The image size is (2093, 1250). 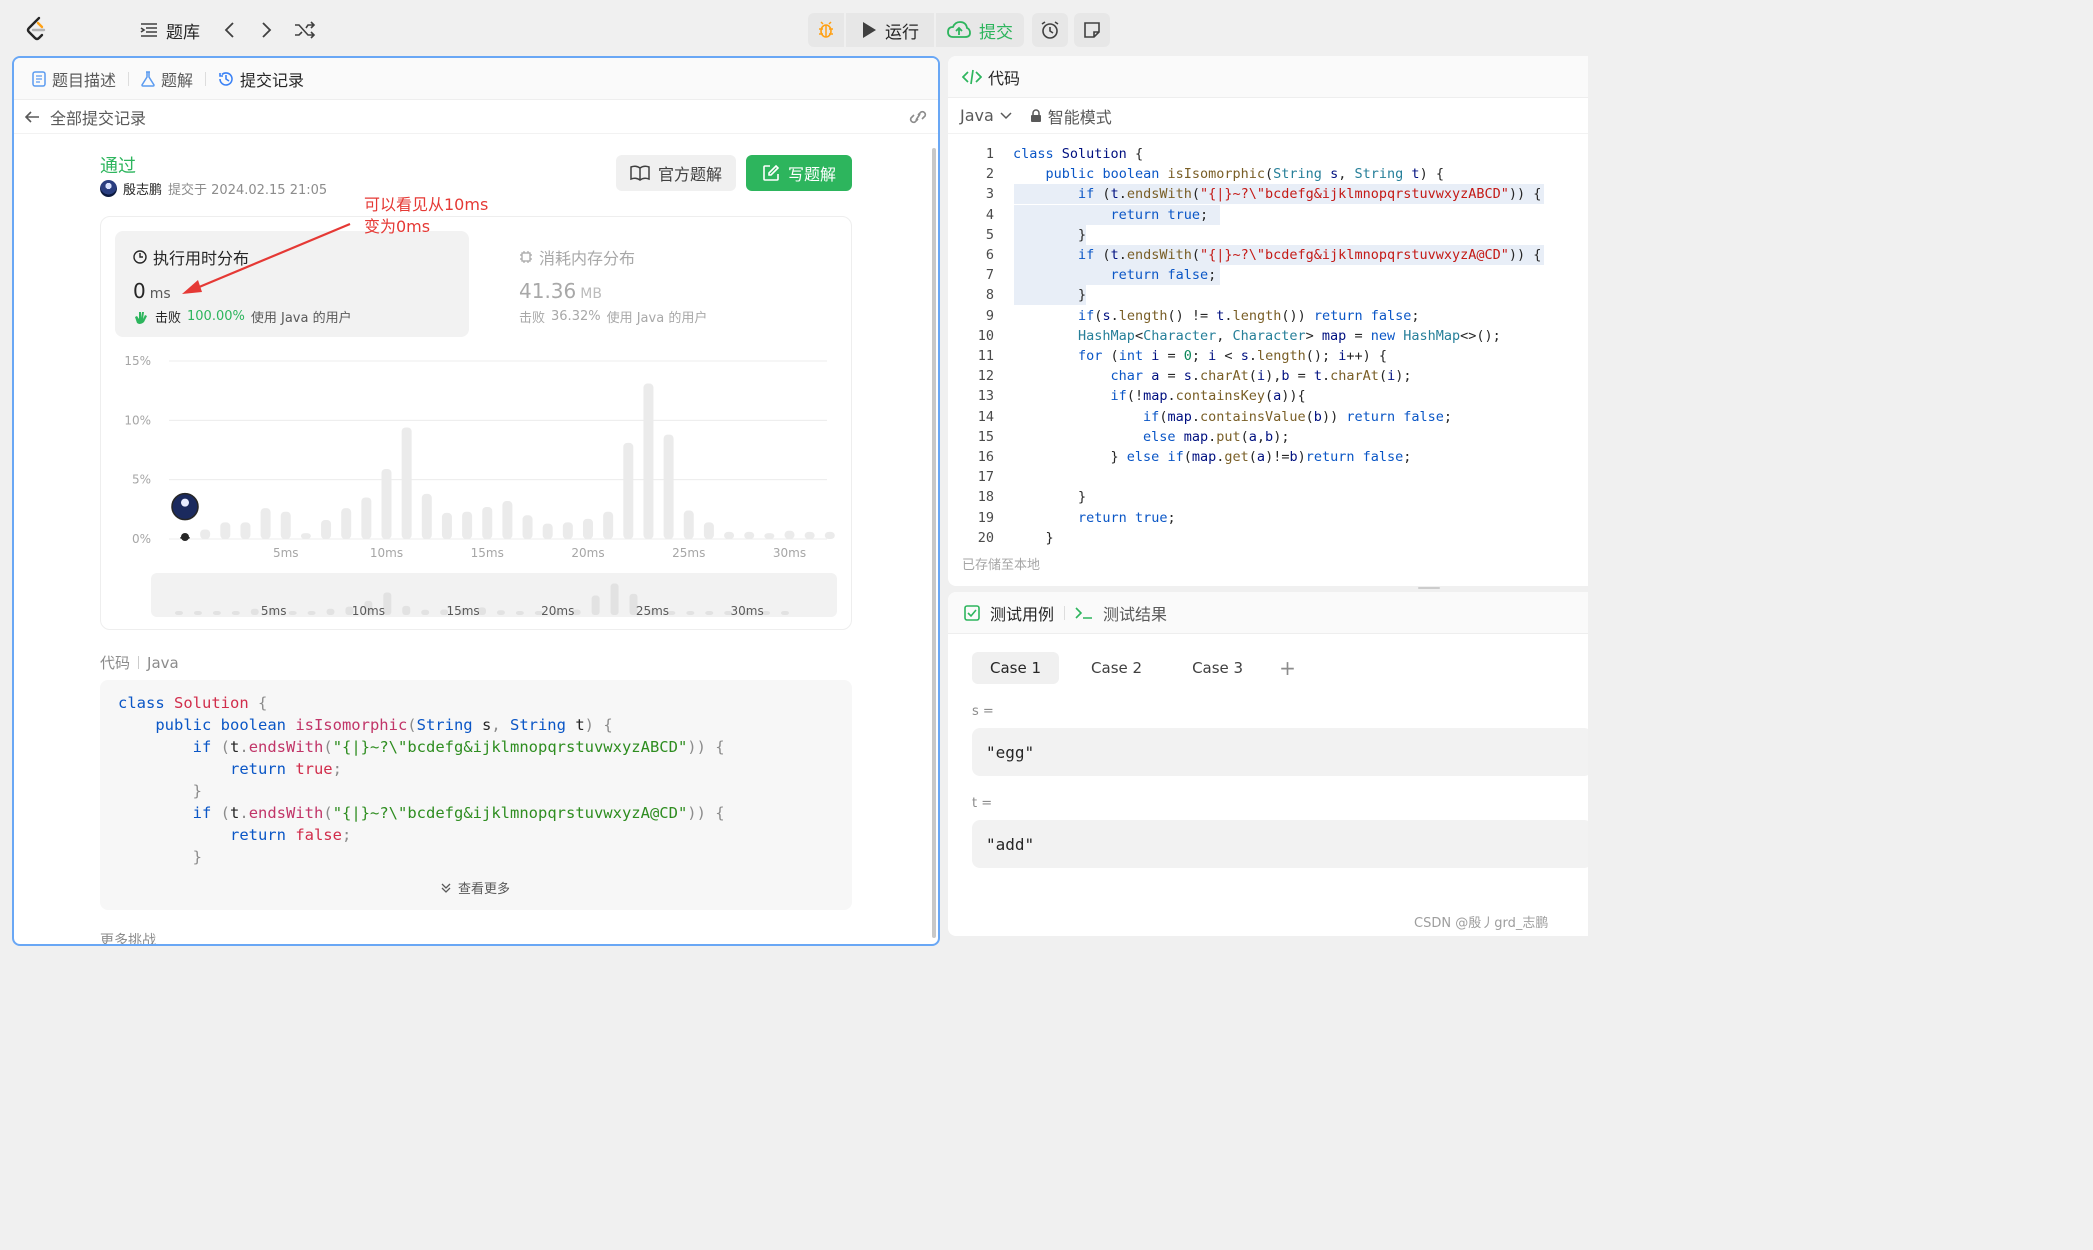 What do you see at coordinates (986, 115) in the screenshot?
I see `language-select: Java` at bounding box center [986, 115].